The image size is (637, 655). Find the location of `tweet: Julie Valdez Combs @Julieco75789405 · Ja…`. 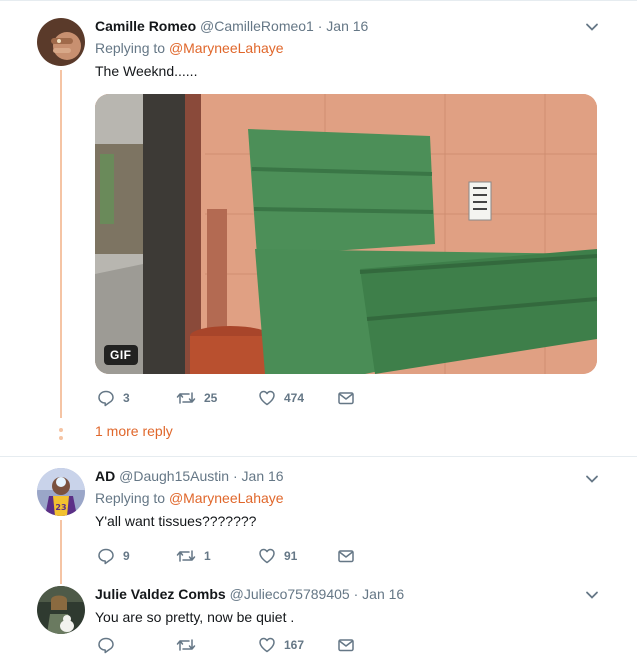

tweet: Julie Valdez Combs @Julieco75789405 · Ja… is located at coordinates (249, 605).